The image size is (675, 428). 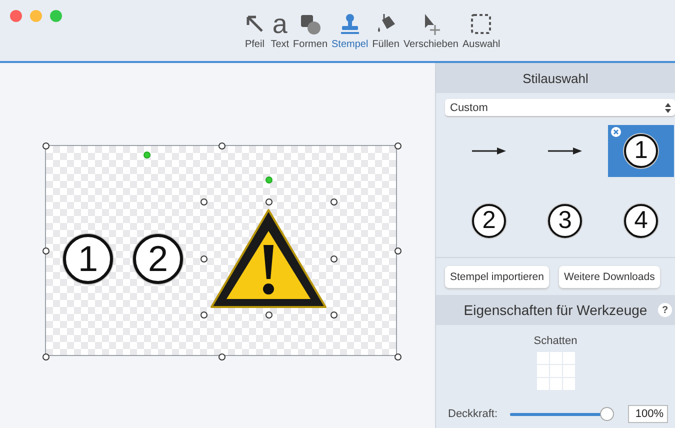 What do you see at coordinates (481, 24) in the screenshot?
I see `selection-icon` at bounding box center [481, 24].